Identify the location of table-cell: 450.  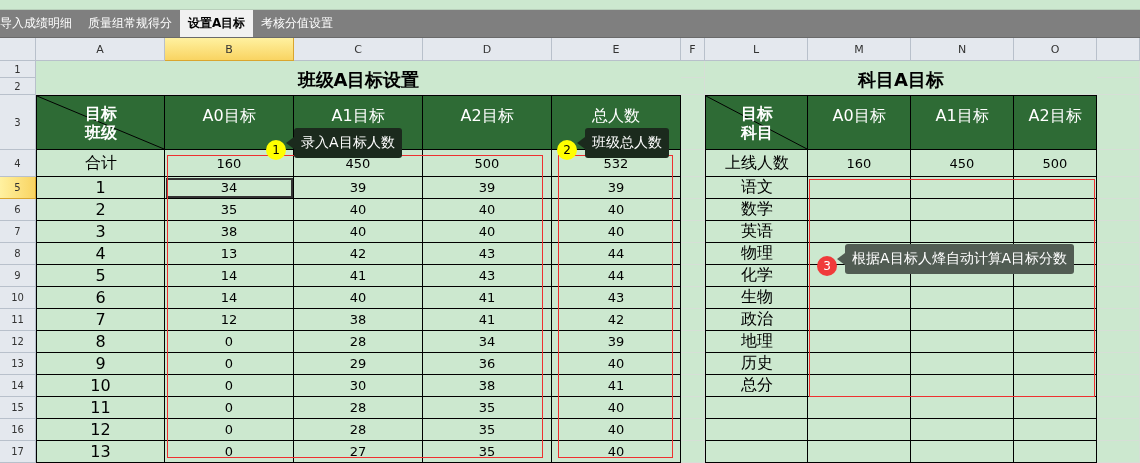
(962, 163).